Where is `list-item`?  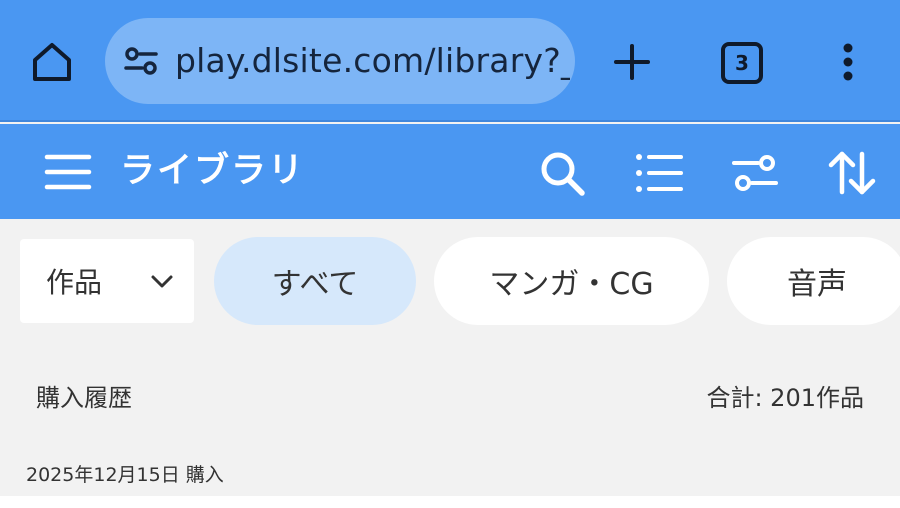
list-item is located at coordinates (450, 502).